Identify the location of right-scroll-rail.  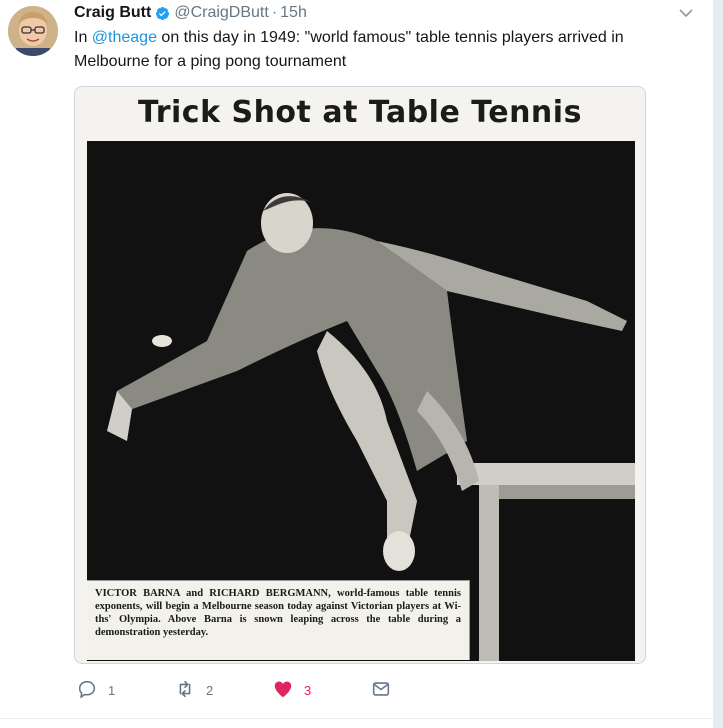
(718, 364).